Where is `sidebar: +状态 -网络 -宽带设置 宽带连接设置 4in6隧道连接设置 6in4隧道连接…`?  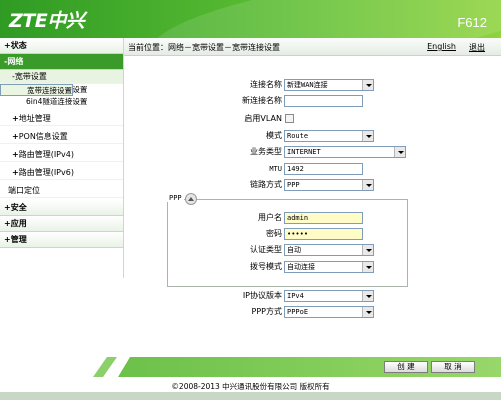 sidebar: +状态 -网络 -宽带设置 宽带连接设置 4in6隧道连接设置 6in4隧道连接… is located at coordinates (62, 158).